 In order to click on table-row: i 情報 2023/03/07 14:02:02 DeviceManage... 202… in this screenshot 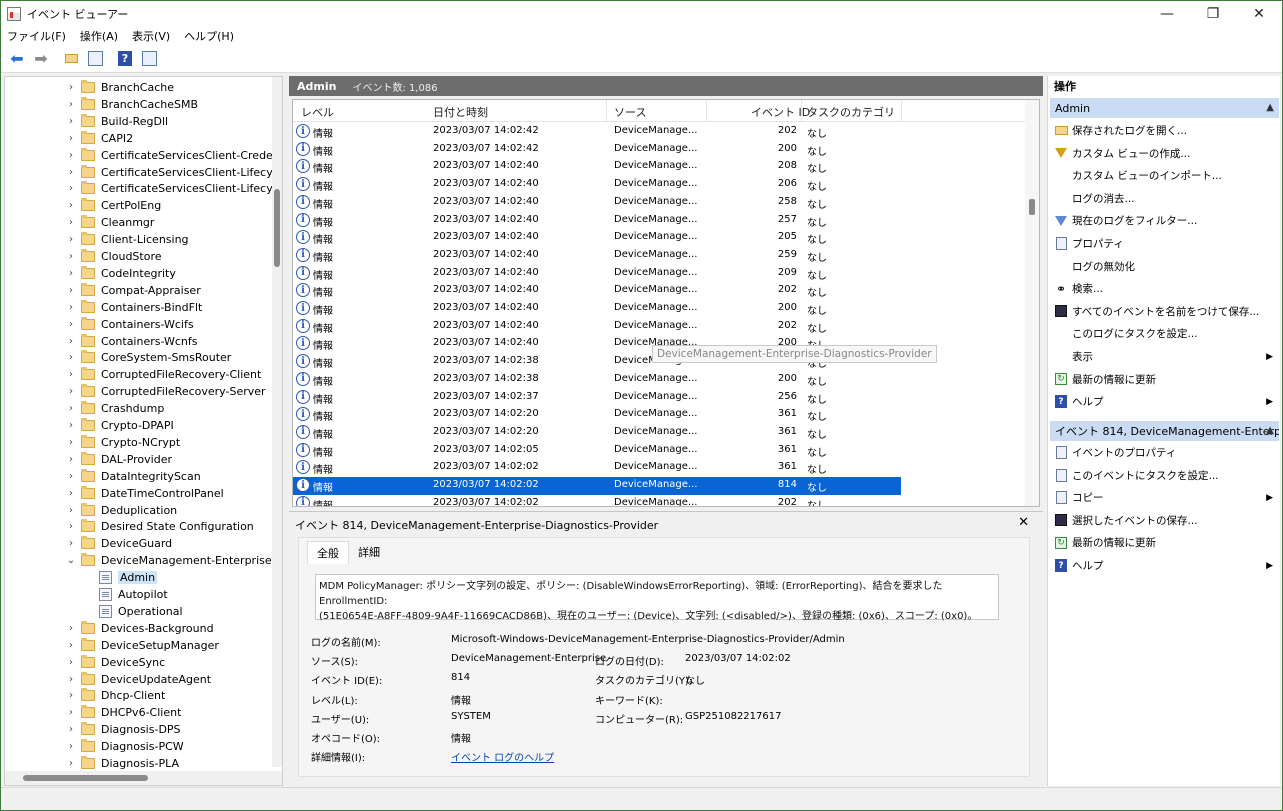, I will do `click(597, 500)`.